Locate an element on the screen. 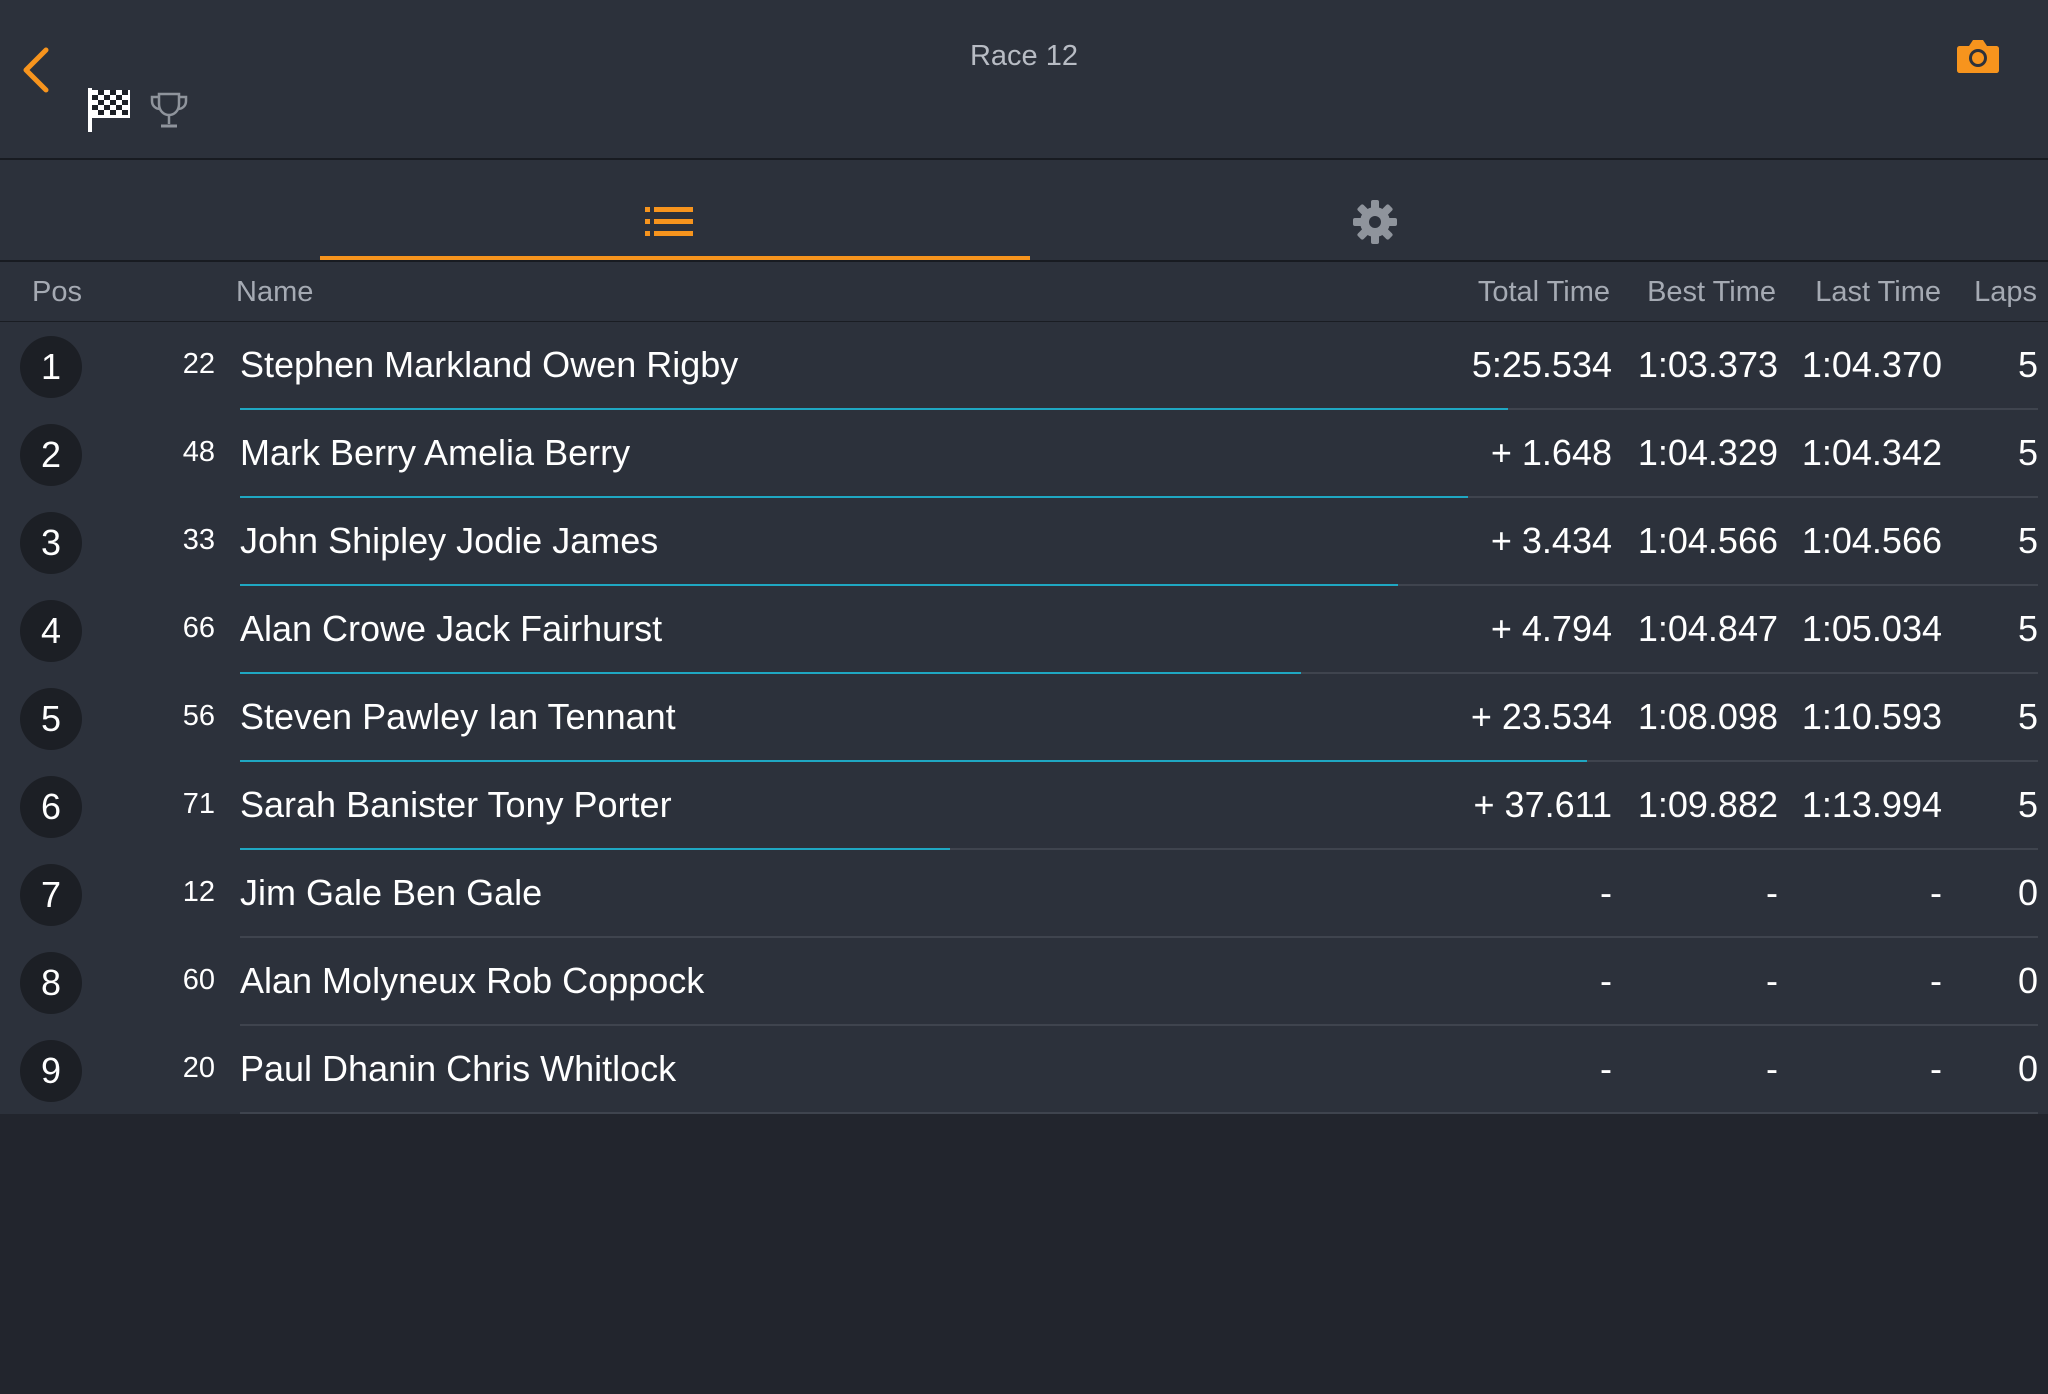 The width and height of the screenshot is (2048, 1394). table-row: 8 60 Alan Molyneux Rob Coppock - - - 0 is located at coordinates (1024, 982).